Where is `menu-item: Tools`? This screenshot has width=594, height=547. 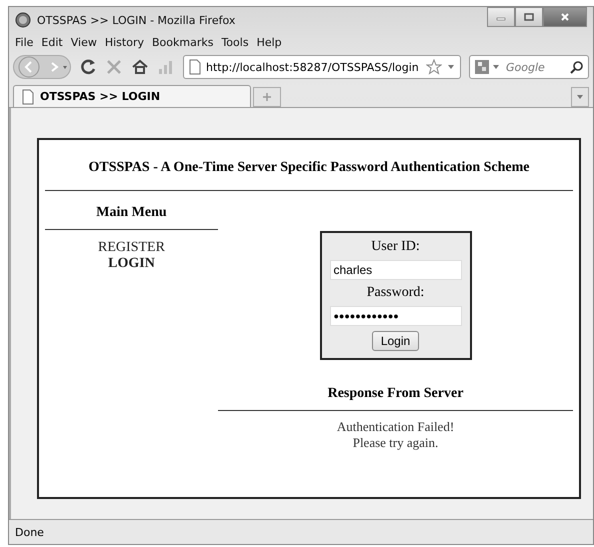 menu-item: Tools is located at coordinates (235, 42).